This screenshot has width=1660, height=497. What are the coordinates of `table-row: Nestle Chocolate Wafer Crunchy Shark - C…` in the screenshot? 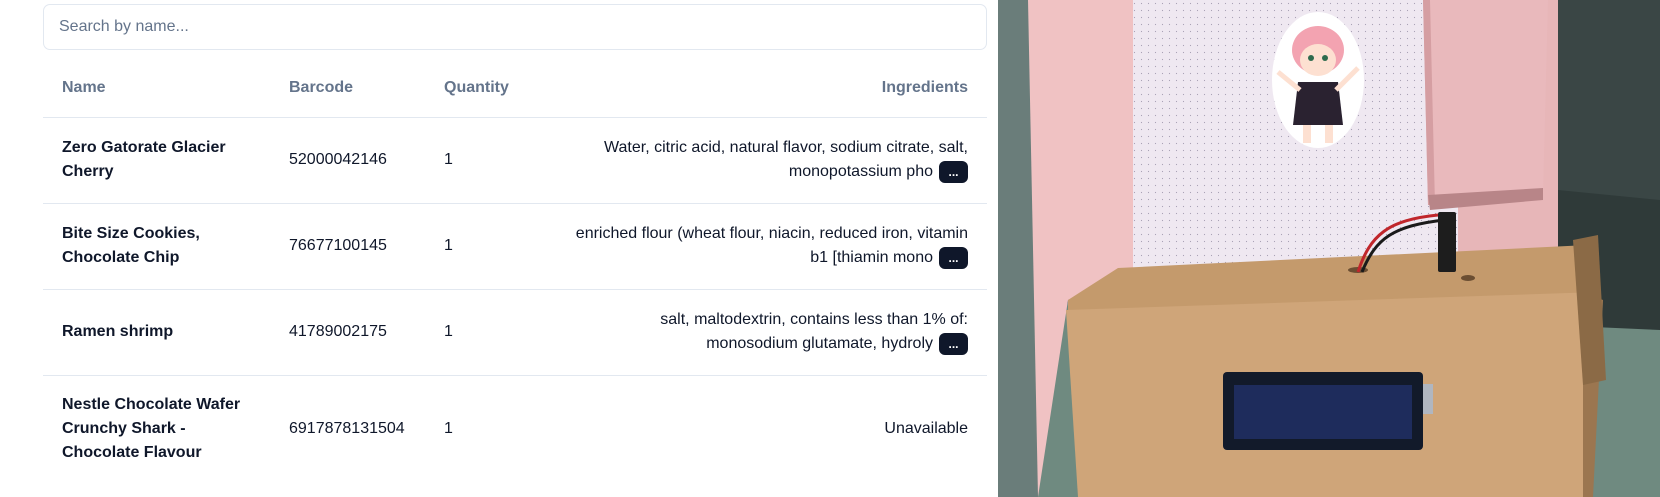 It's located at (515, 429).